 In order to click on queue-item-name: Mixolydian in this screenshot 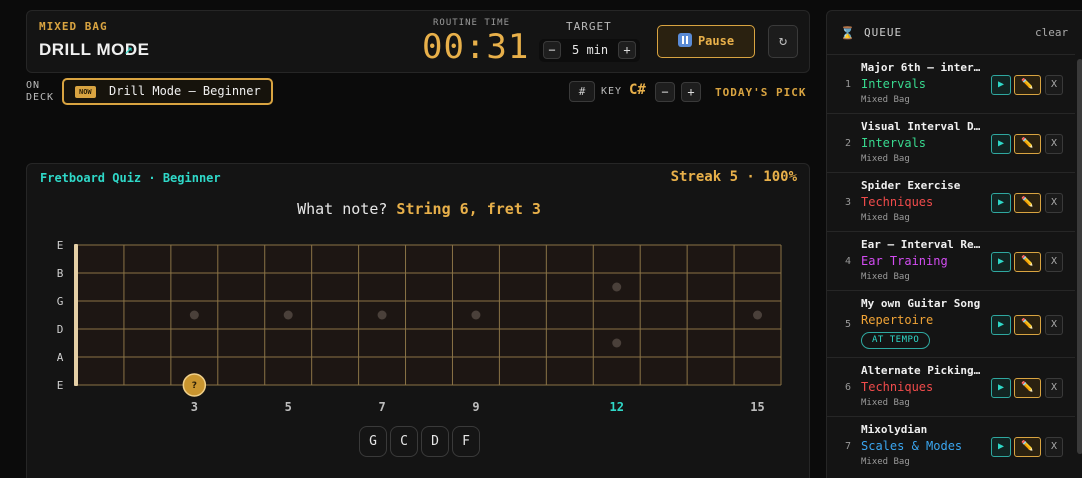, I will do `click(894, 429)`.